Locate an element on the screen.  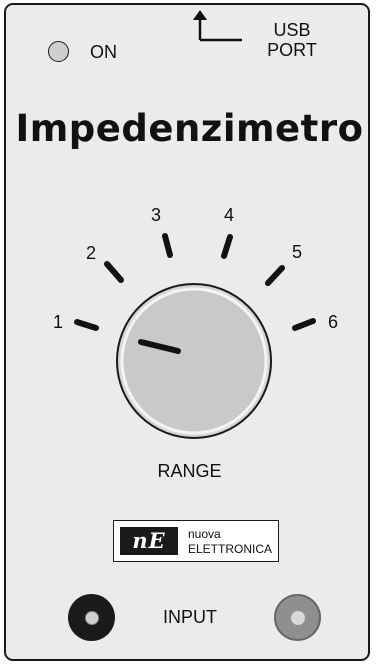
power-led-label: ON is located at coordinates (103, 52).